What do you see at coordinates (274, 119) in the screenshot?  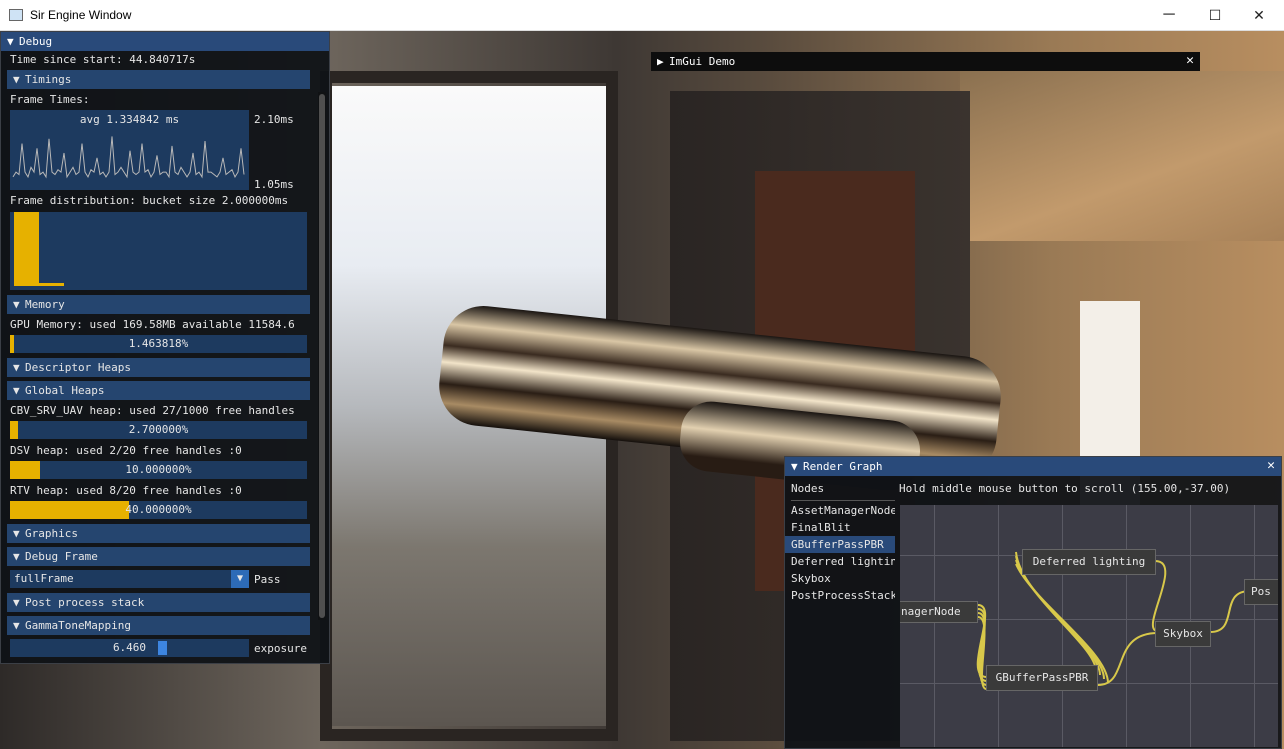 I see `frame-times-max: 2.10ms` at bounding box center [274, 119].